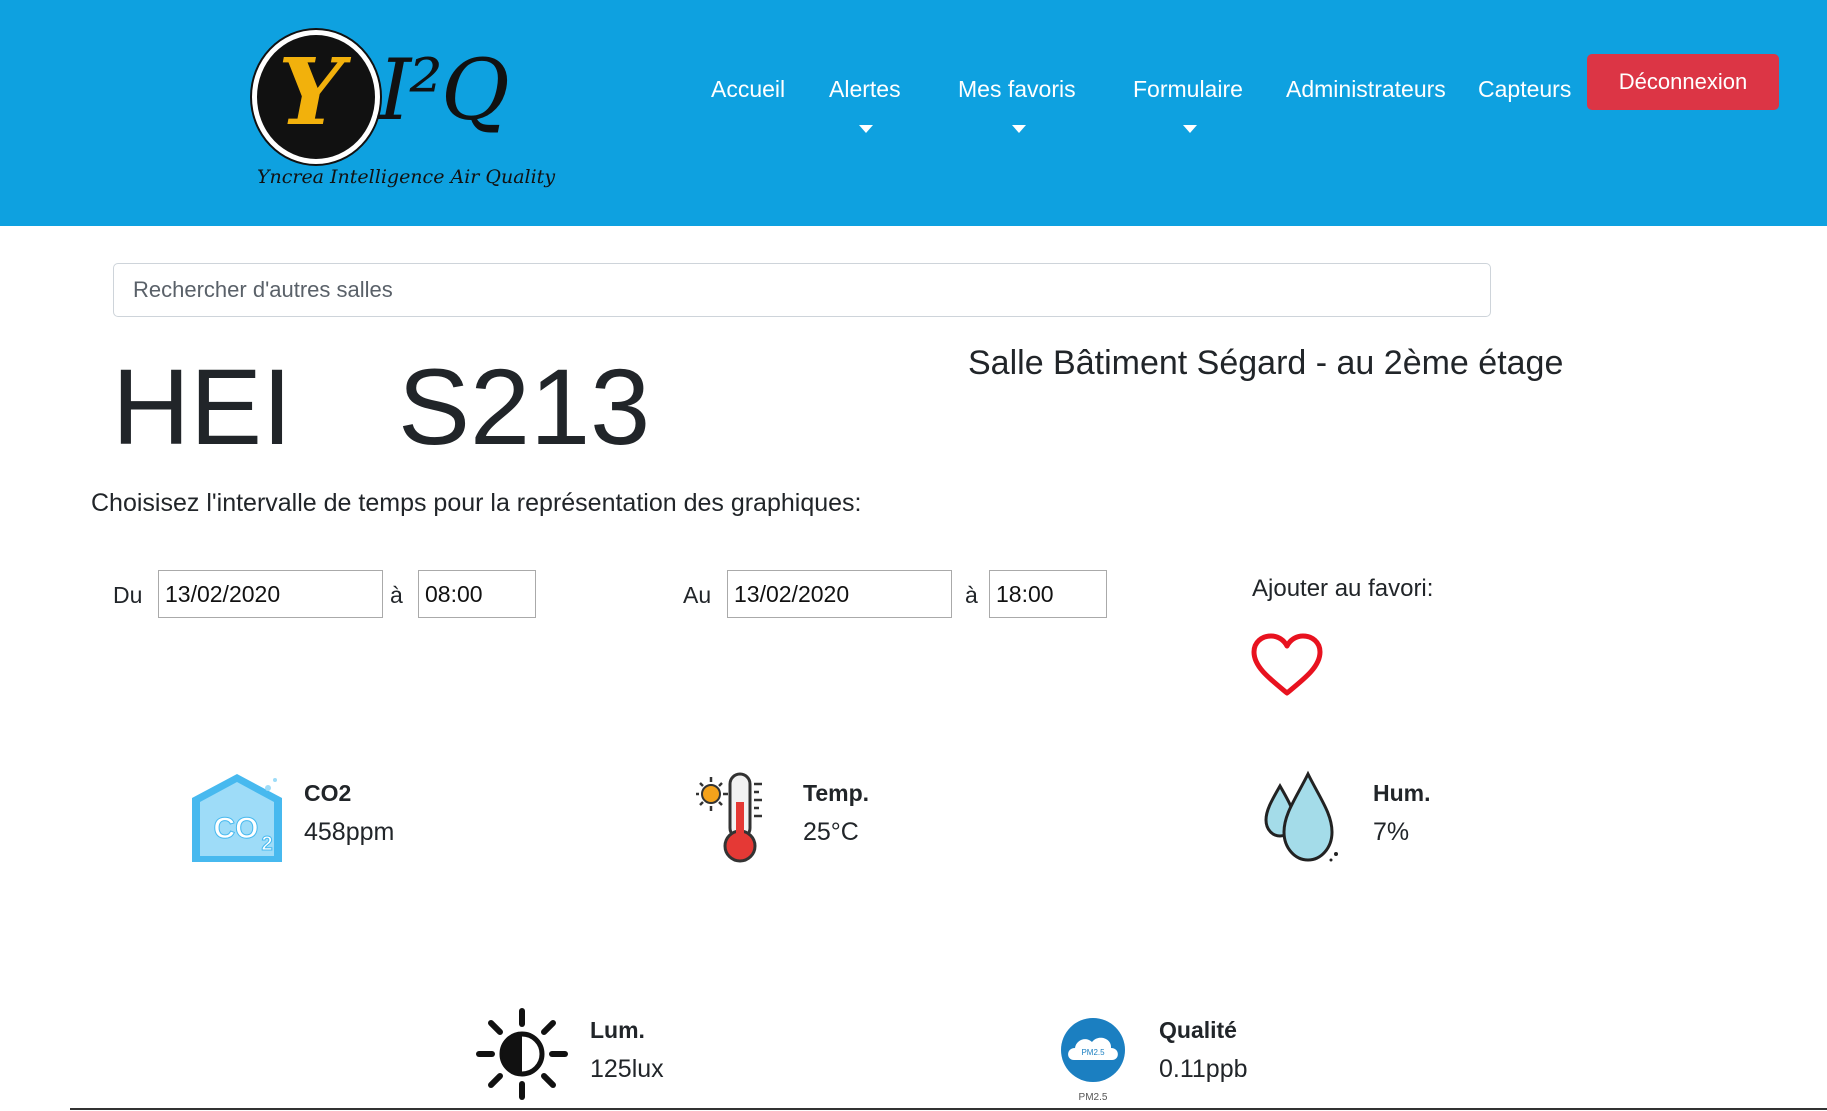  What do you see at coordinates (1402, 793) in the screenshot?
I see `hum-label: Hum.` at bounding box center [1402, 793].